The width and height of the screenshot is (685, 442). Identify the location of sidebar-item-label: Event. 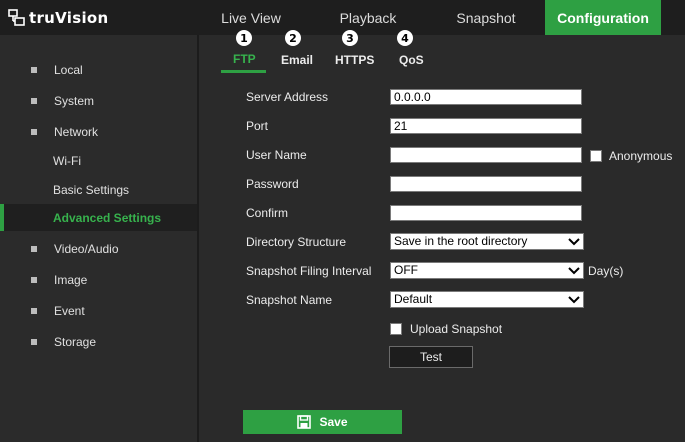
(69, 310).